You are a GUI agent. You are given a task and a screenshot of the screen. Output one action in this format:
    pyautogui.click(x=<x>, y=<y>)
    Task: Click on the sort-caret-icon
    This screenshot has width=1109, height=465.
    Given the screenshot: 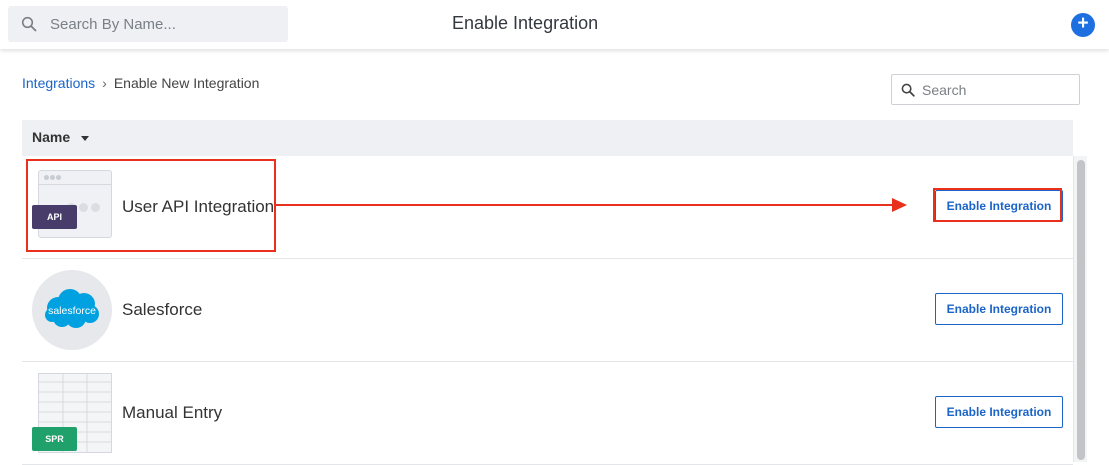 What is the action you would take?
    pyautogui.click(x=85, y=138)
    